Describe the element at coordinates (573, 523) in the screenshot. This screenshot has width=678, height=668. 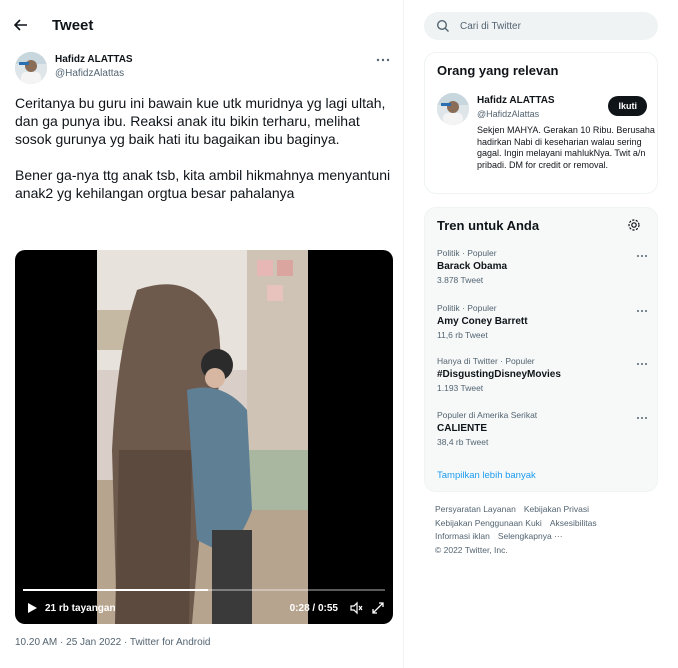
I see `footer-link-accessibility: Aksesibilitas` at that location.